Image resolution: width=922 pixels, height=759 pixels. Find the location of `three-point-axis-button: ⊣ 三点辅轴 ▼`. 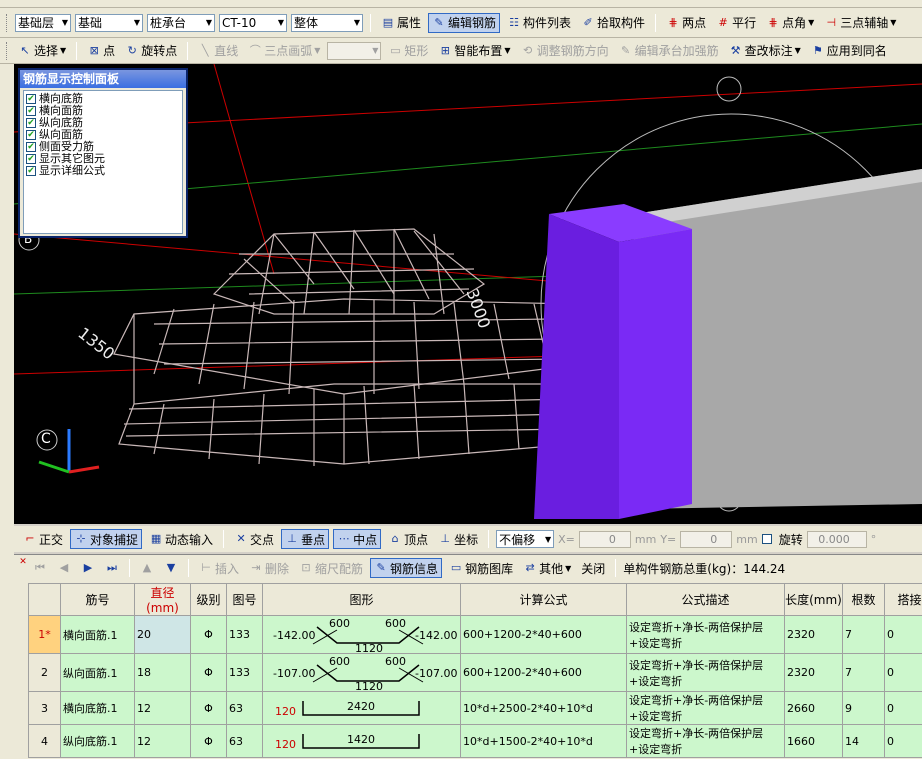

three-point-axis-button: ⊣ 三点辅轴 ▼ is located at coordinates (860, 23).